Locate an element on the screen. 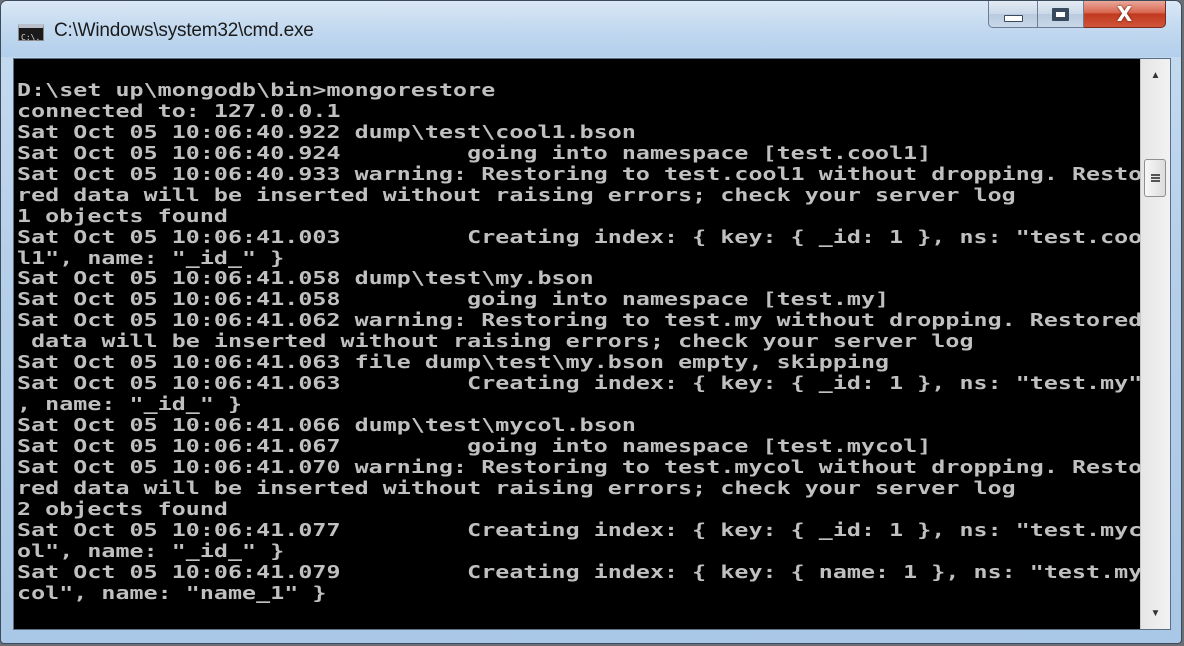  close-icon: X is located at coordinates (1124, 14).